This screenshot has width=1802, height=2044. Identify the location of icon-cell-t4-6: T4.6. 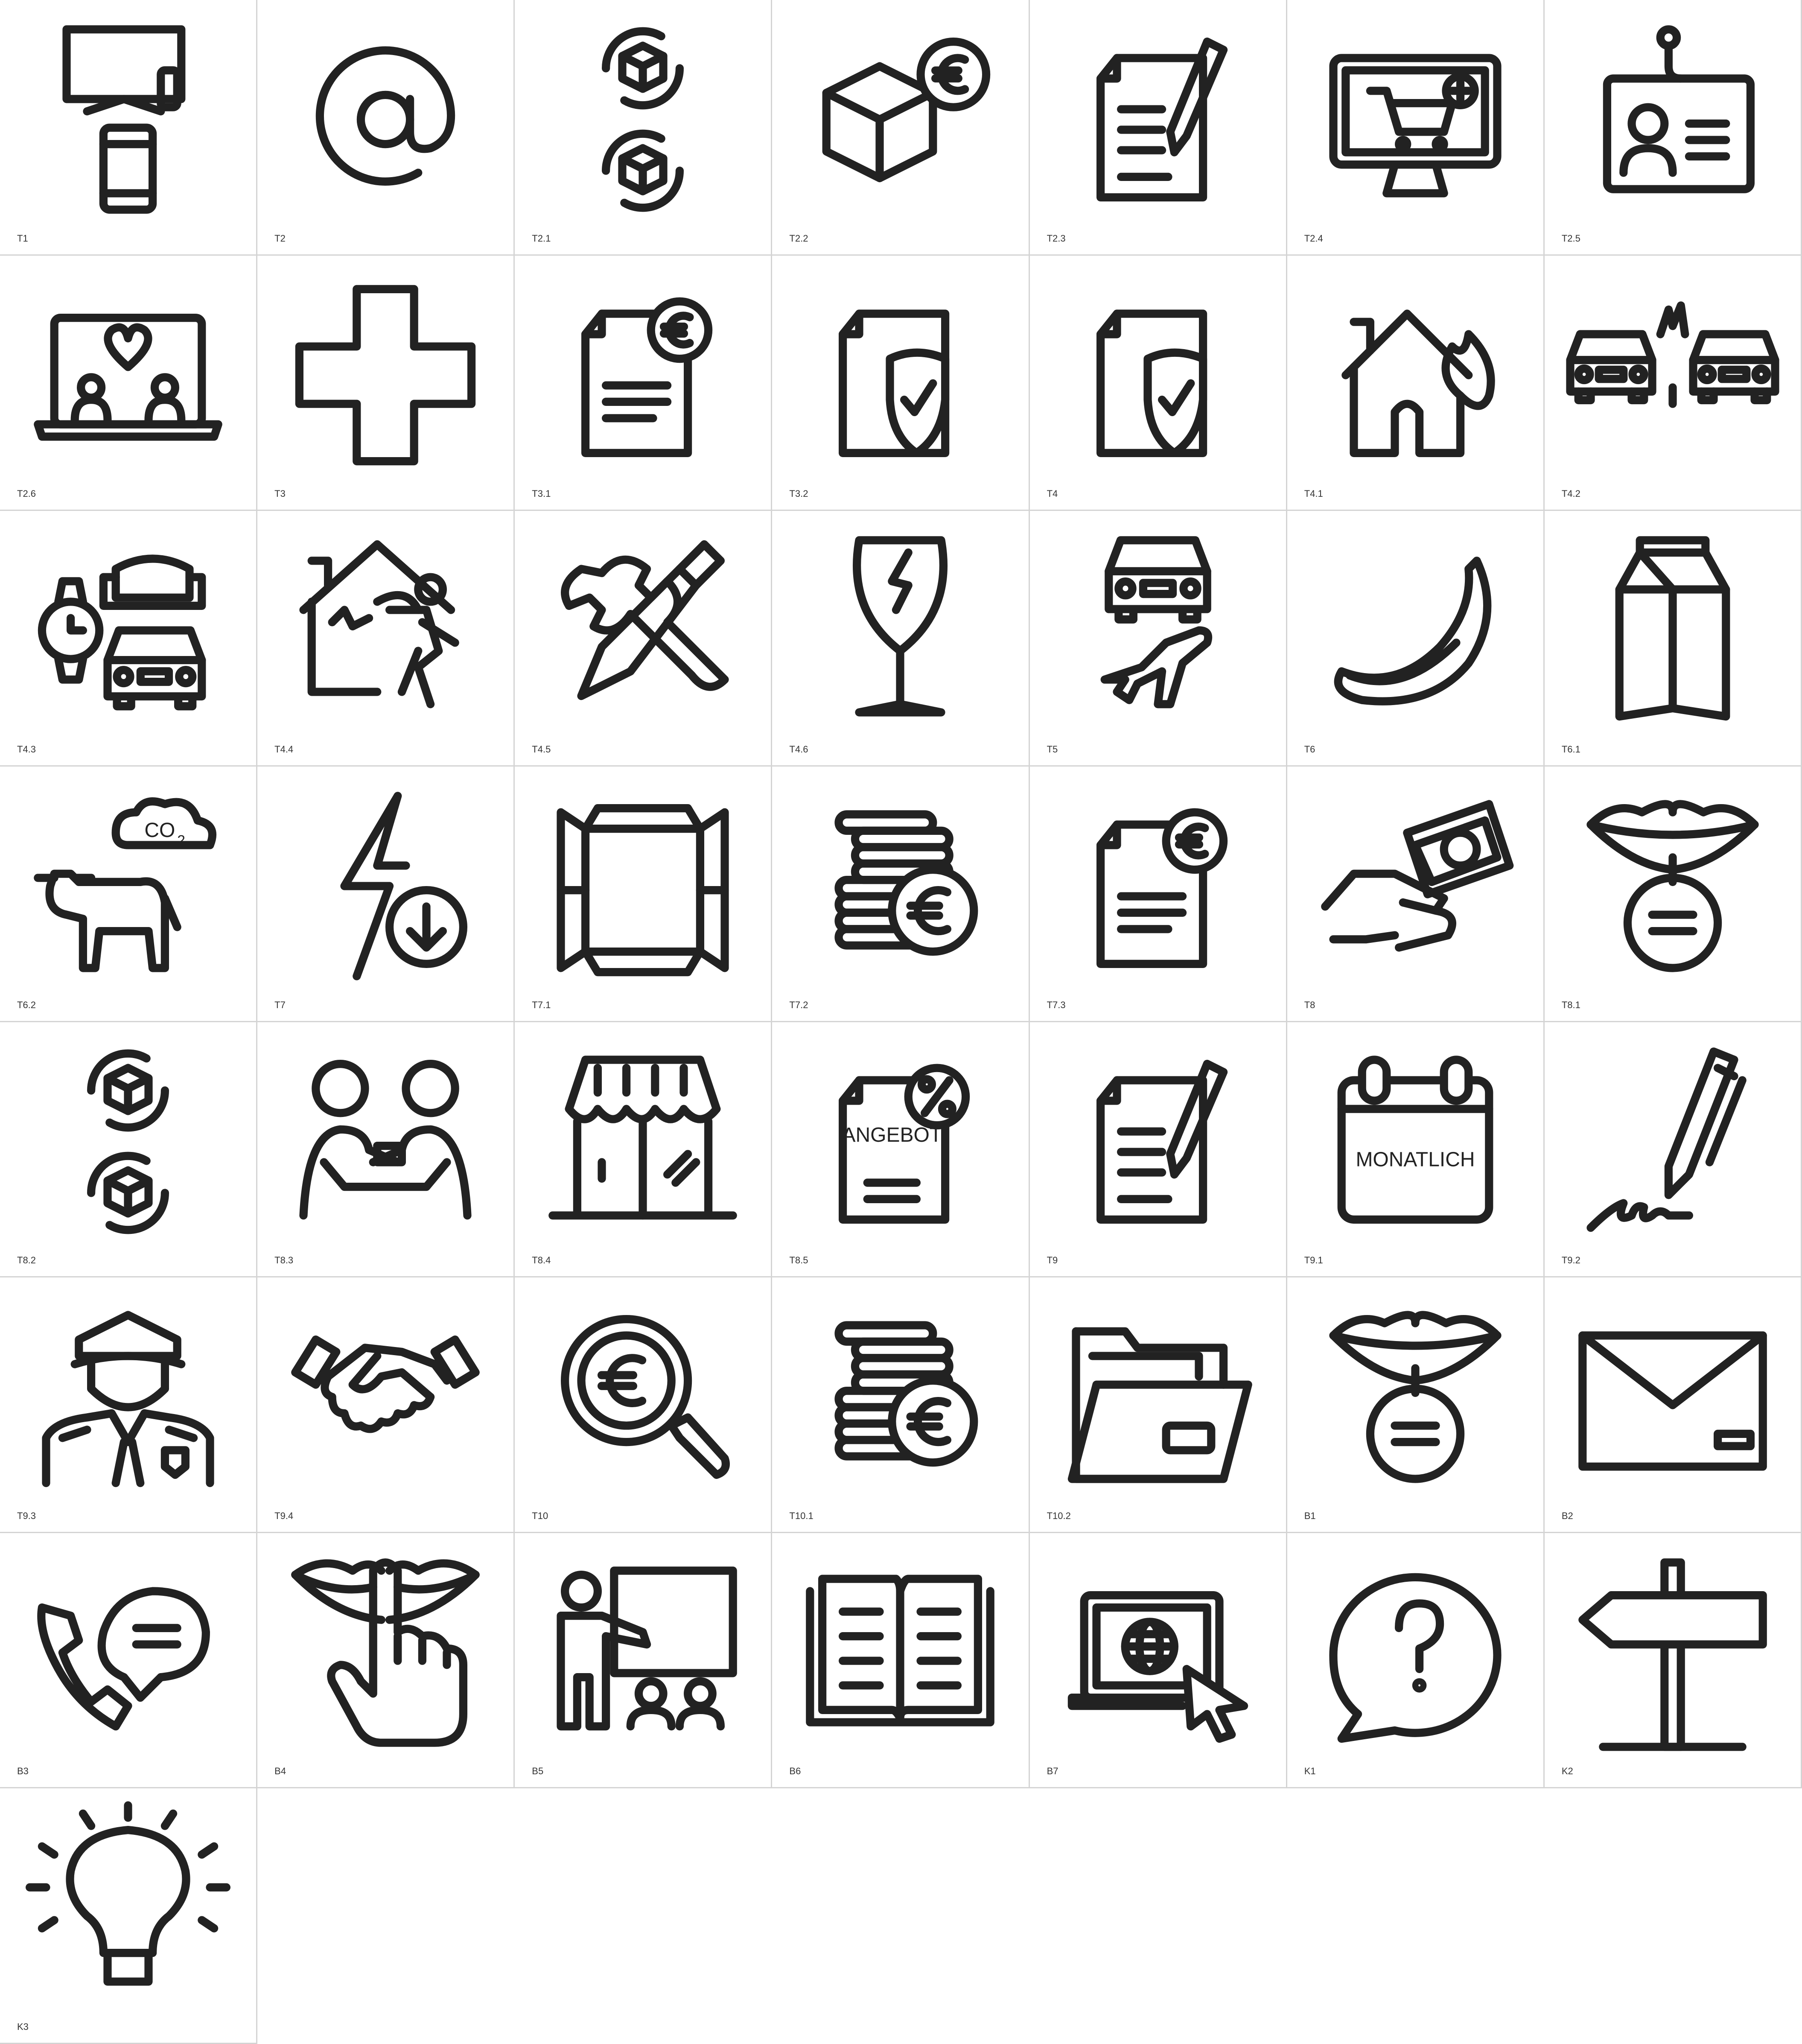
(901, 639).